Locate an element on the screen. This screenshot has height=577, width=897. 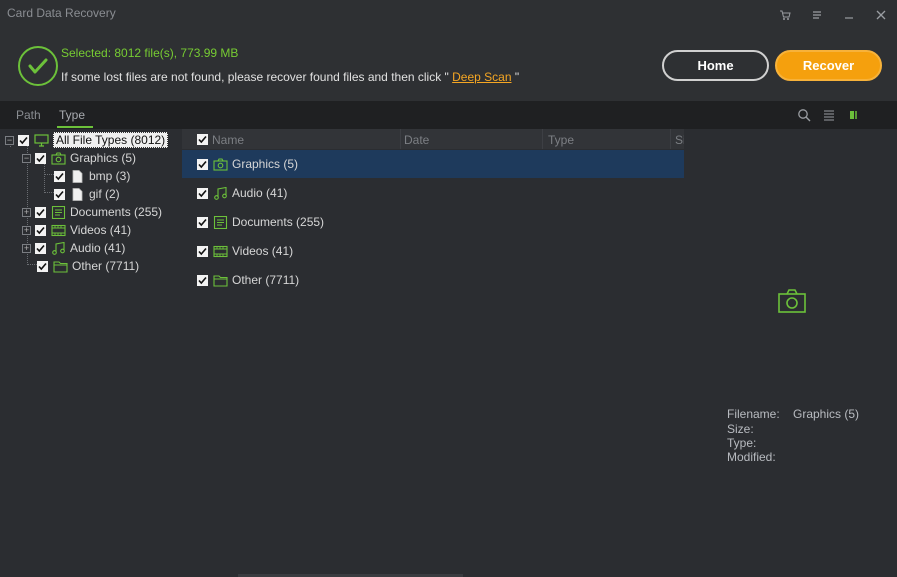
tree-item-gif: gif (2) is located at coordinates (87, 194).